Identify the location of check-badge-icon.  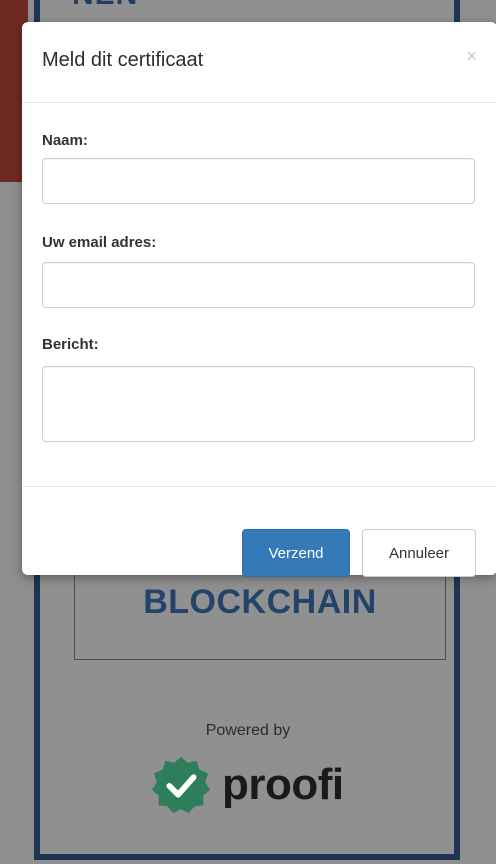
(181, 785).